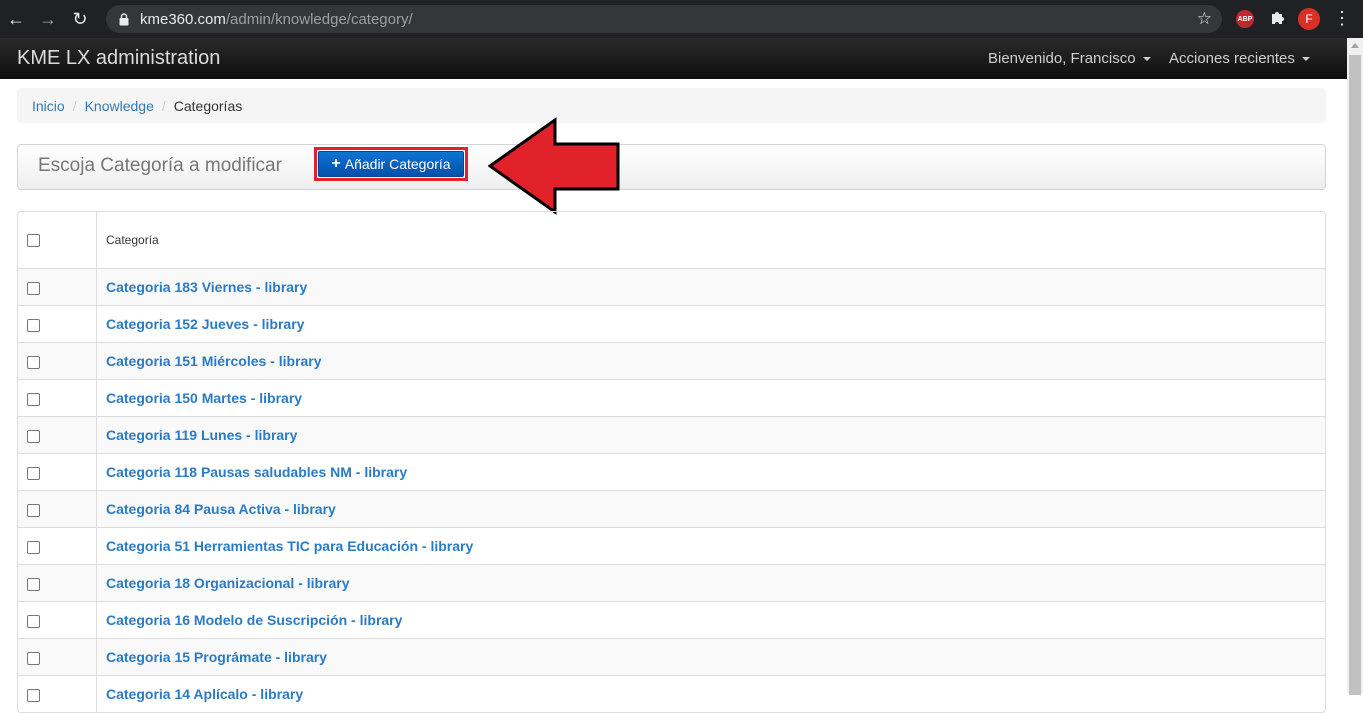  I want to click on table-row: Categoria 18 Organizacional - library, so click(671, 583).